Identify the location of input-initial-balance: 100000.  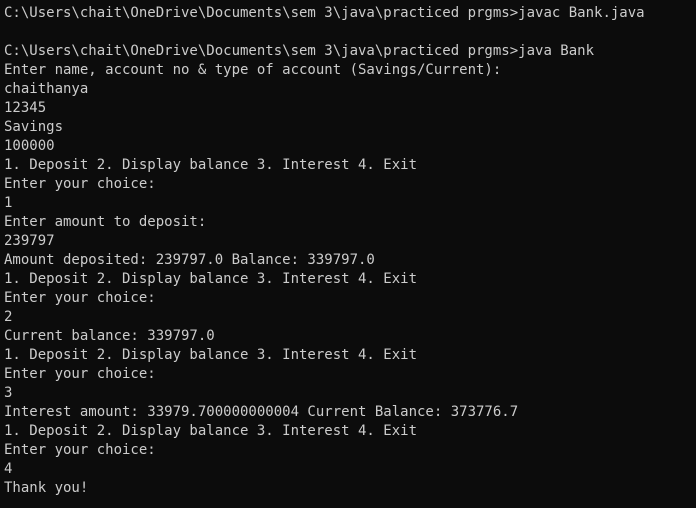
(29, 146).